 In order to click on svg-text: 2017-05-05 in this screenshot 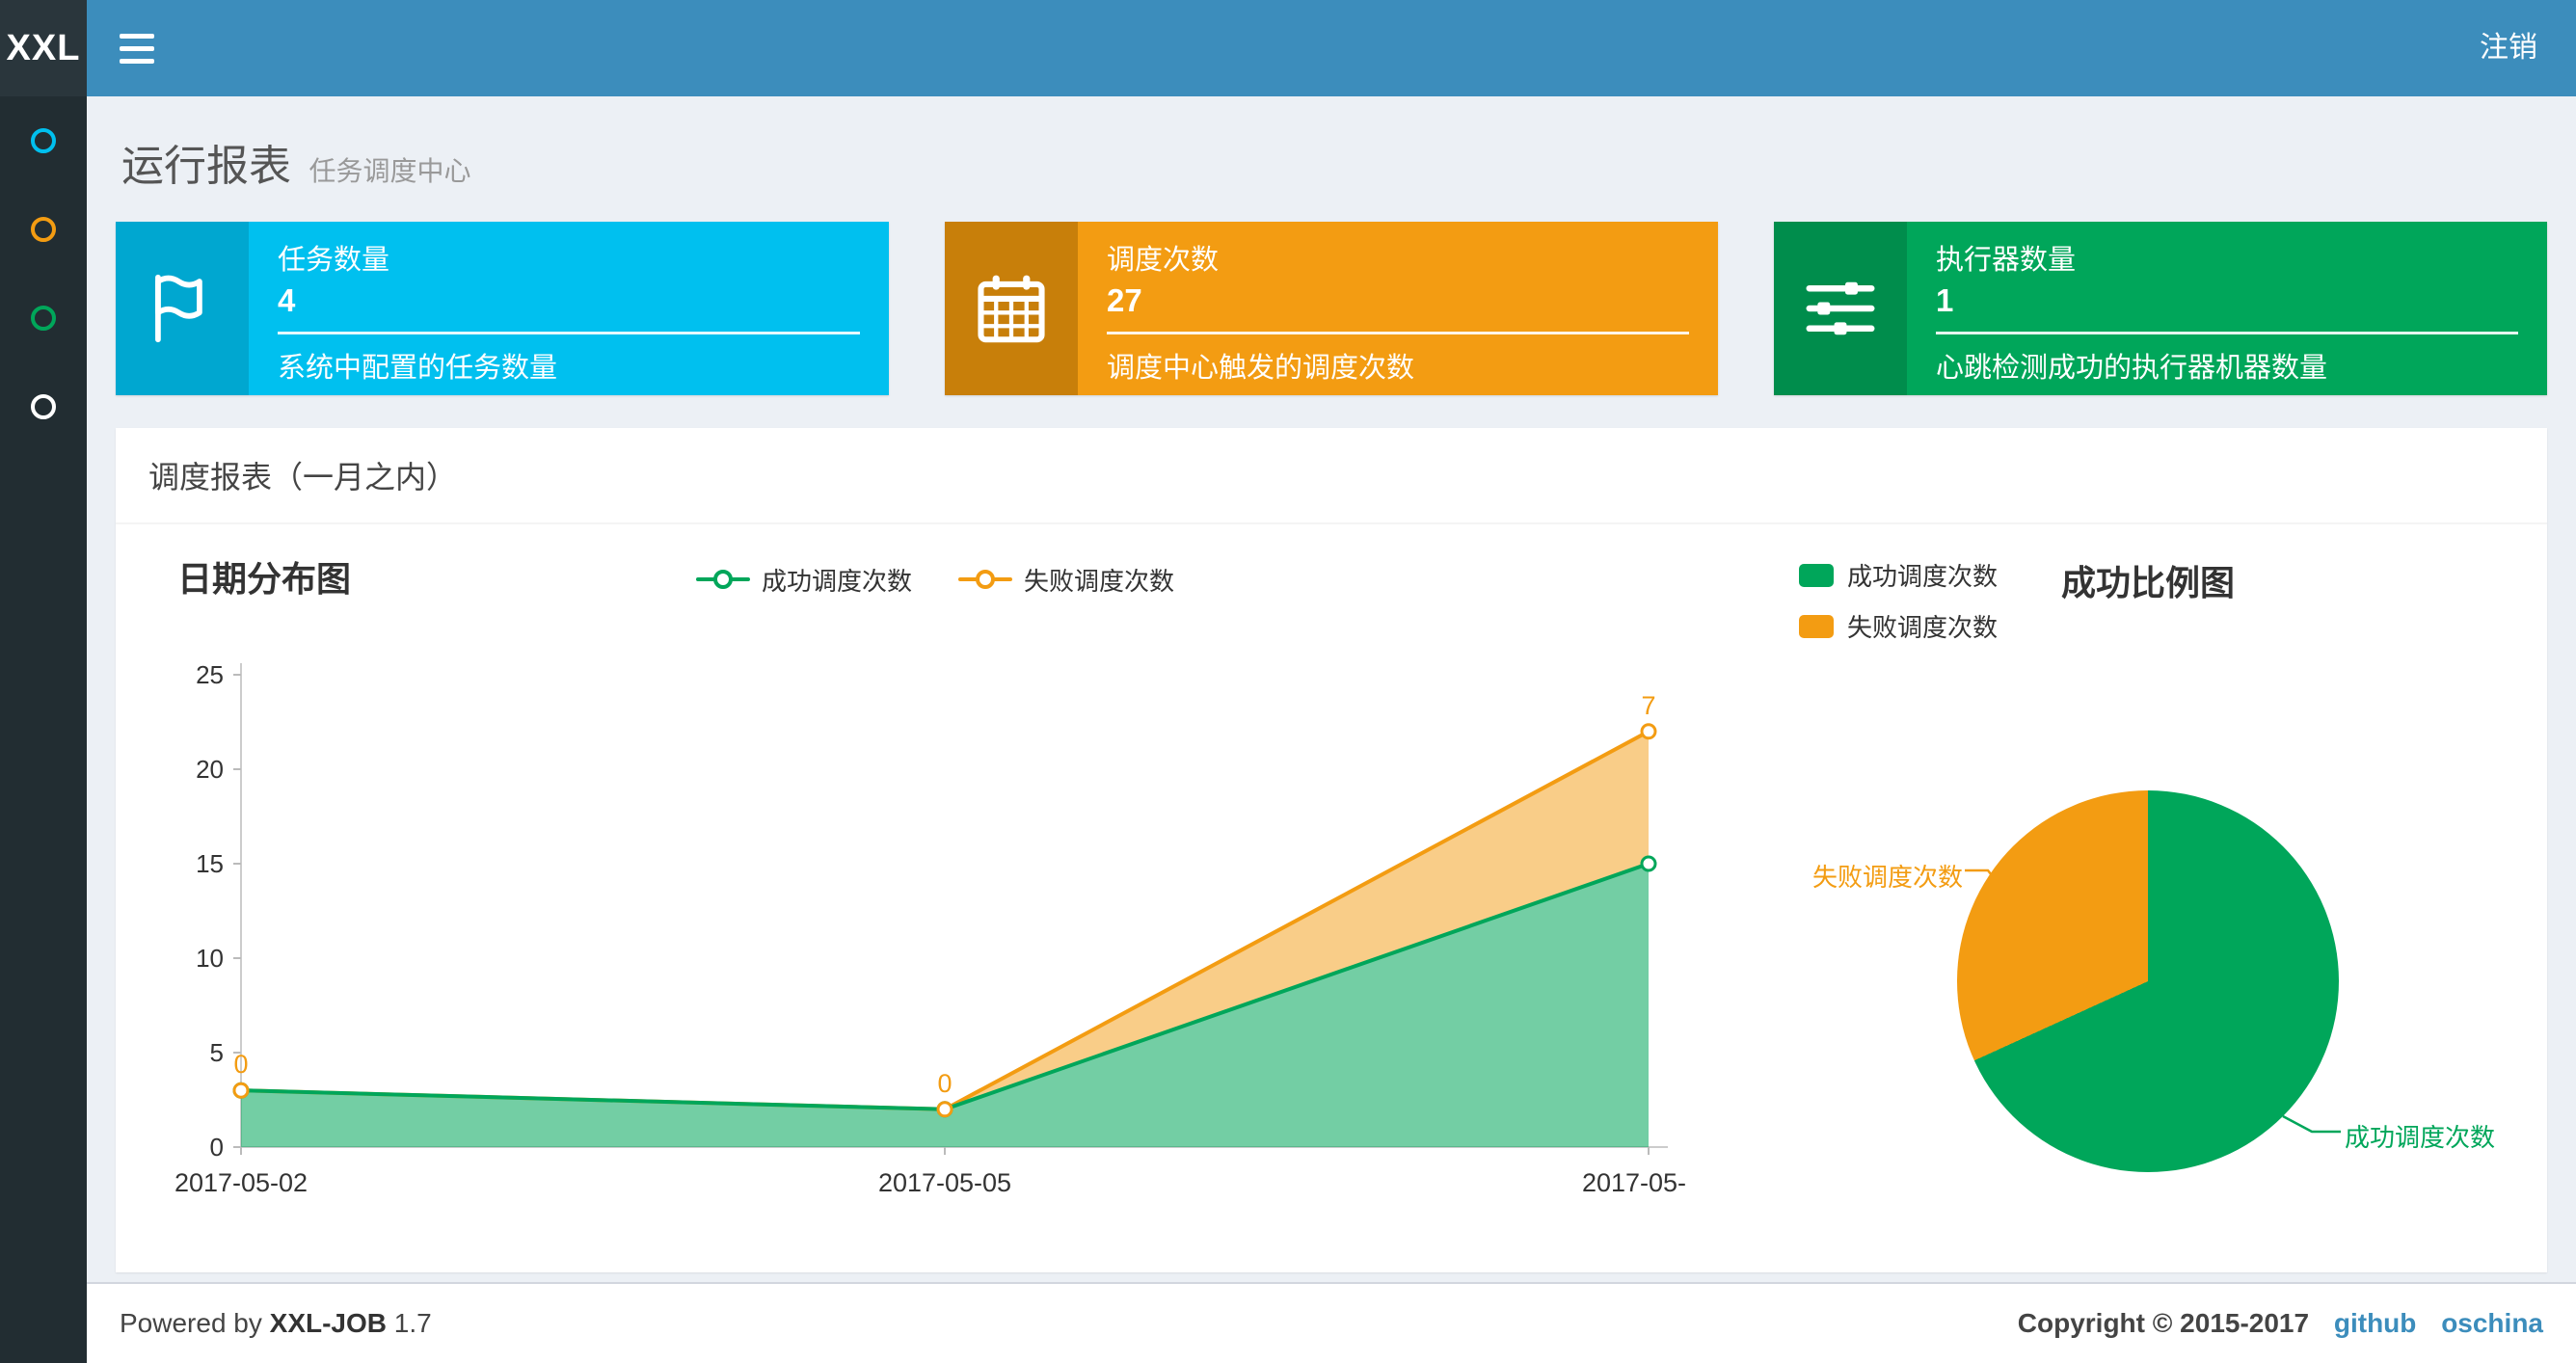, I will do `click(945, 1182)`.